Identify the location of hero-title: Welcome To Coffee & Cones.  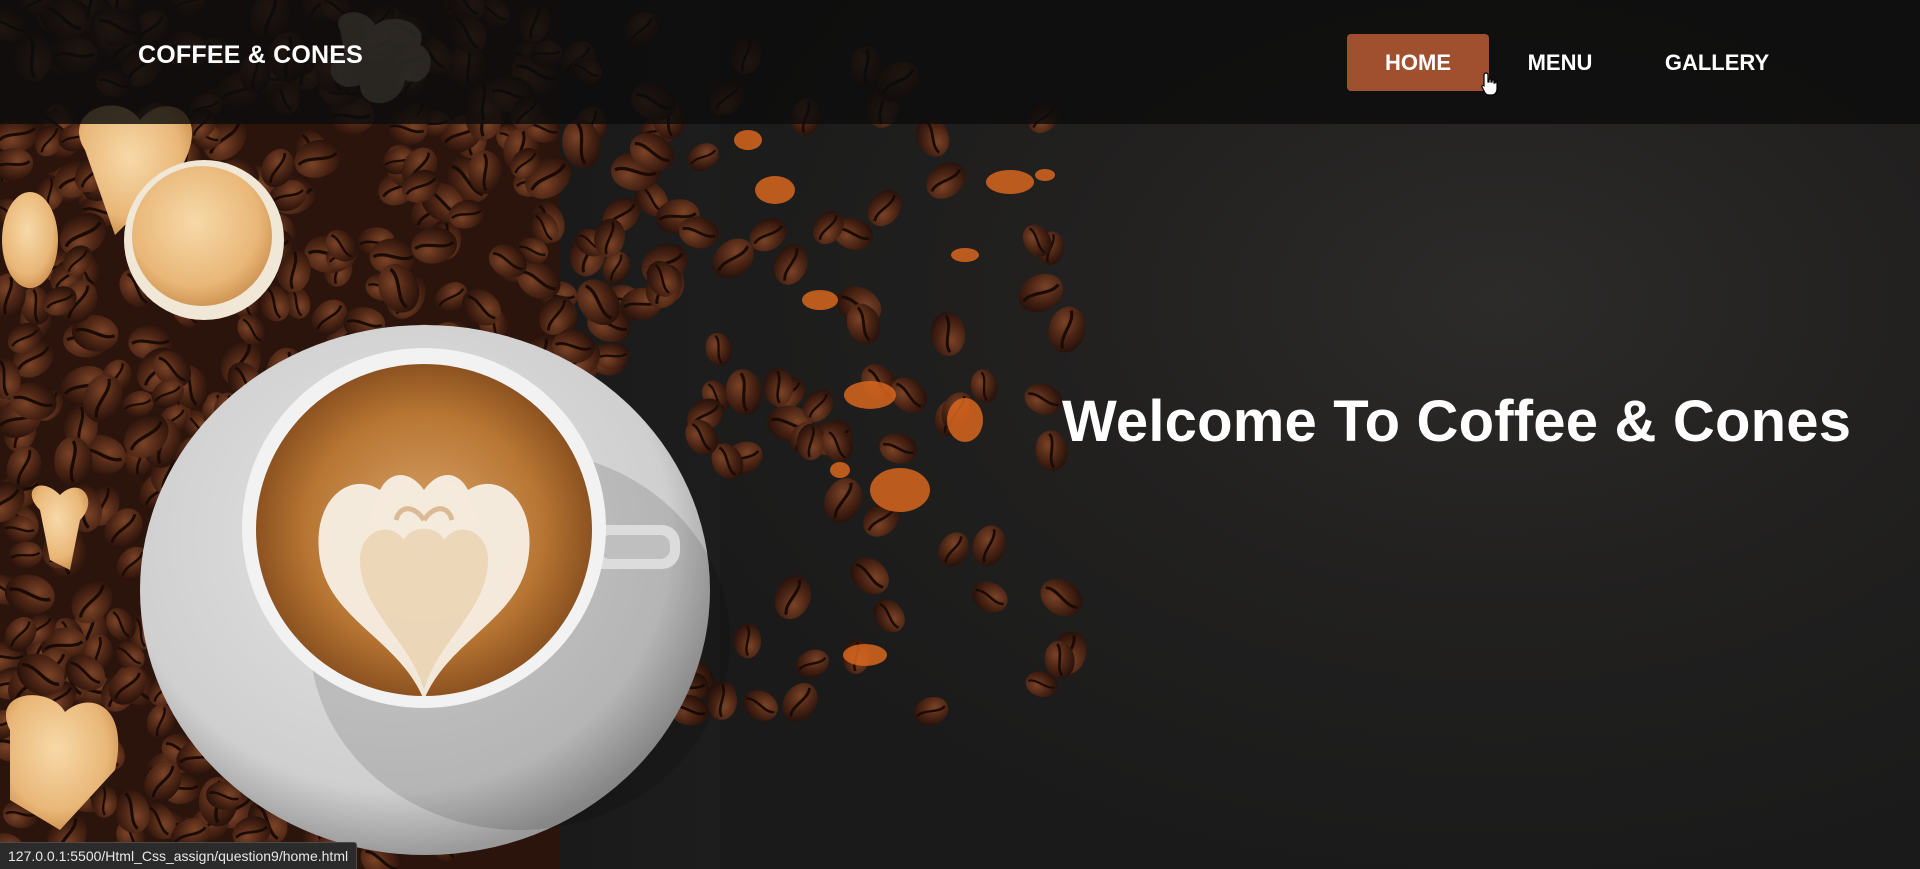
(1457, 421).